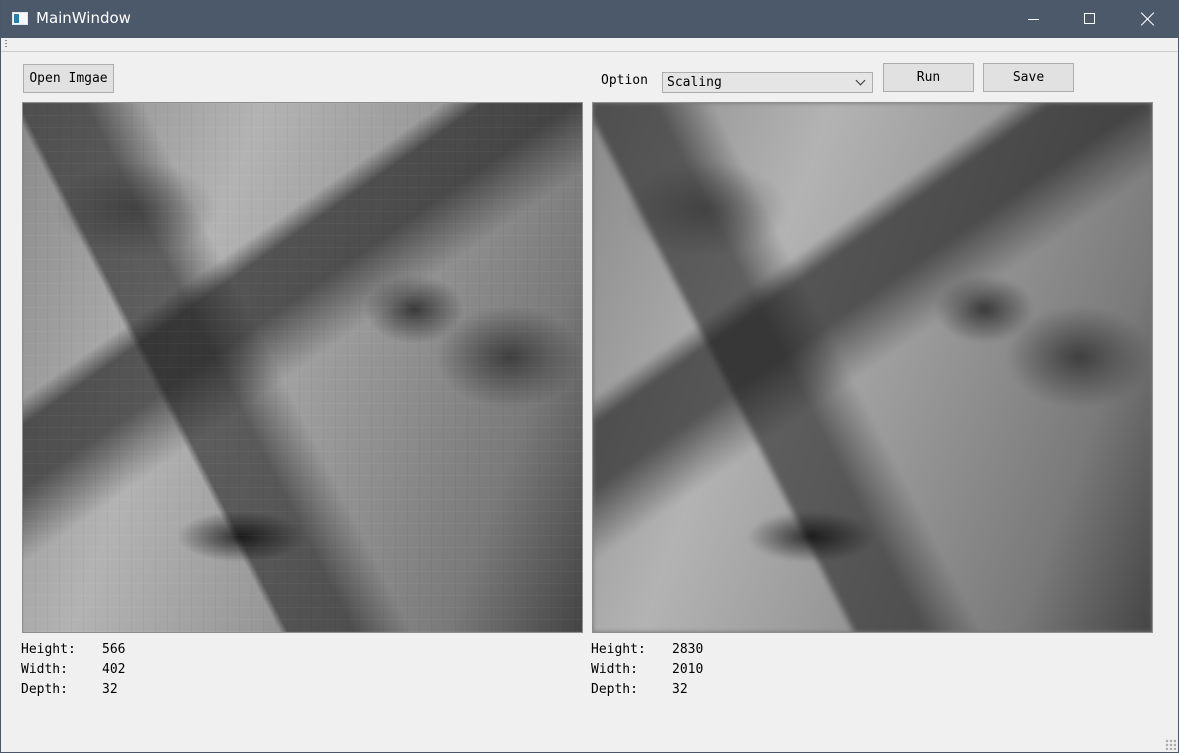  What do you see at coordinates (618, 649) in the screenshot?
I see `right-height-label: Height:` at bounding box center [618, 649].